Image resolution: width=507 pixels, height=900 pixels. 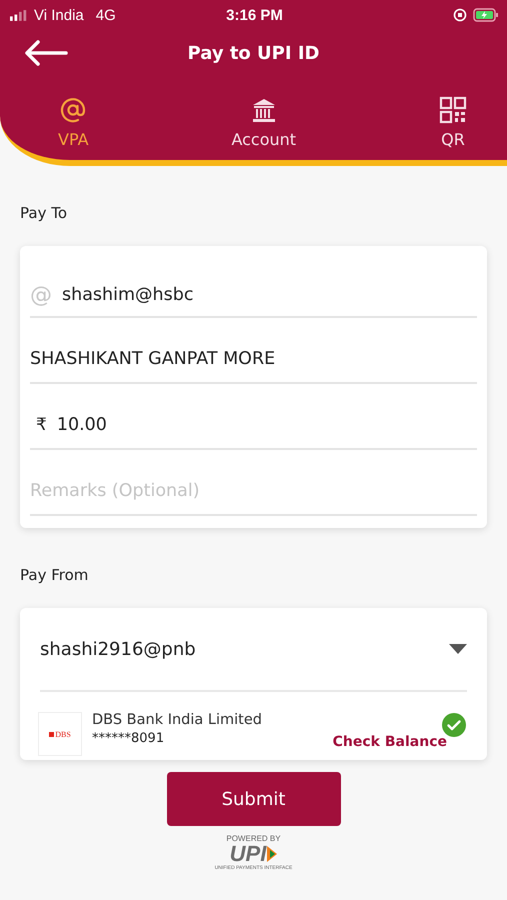 I want to click on carrier-name: Vi India, so click(x=59, y=15).